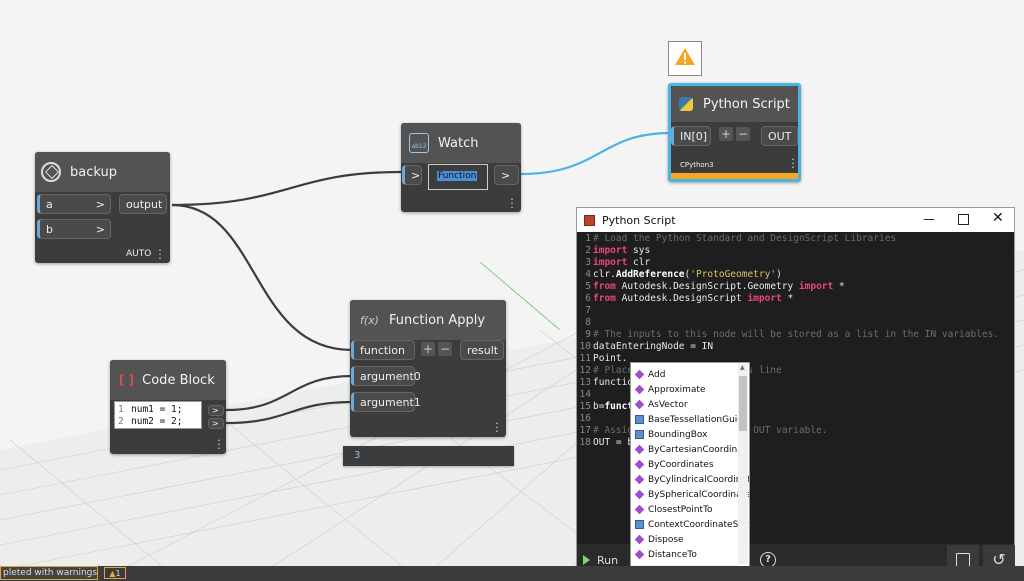 This screenshot has width=1024, height=581. What do you see at coordinates (386, 402) in the screenshot?
I see `input-port-argument1: argument1` at bounding box center [386, 402].